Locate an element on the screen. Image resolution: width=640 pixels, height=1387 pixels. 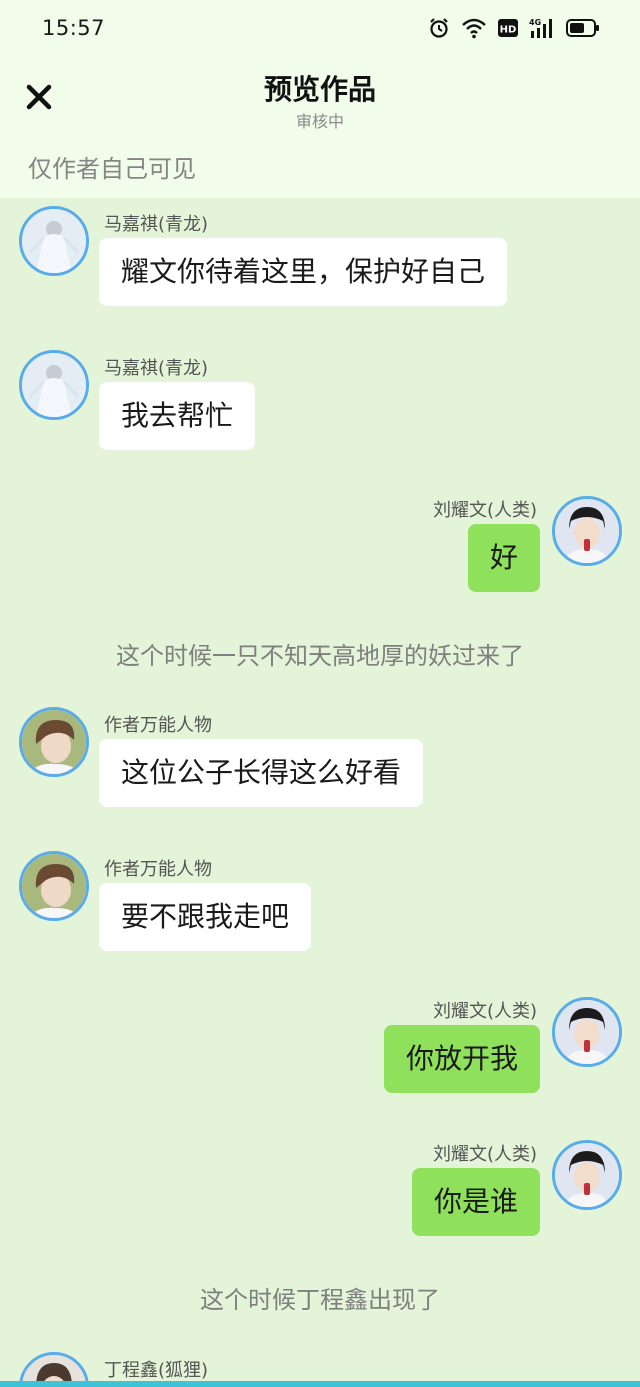
title-bar: 预览作品 审核中 is located at coordinates (320, 101).